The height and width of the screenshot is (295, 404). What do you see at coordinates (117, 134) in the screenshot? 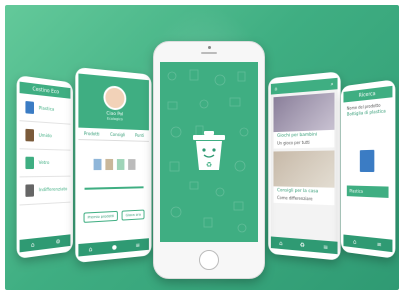
I see `tab-consigli: Consigli` at bounding box center [117, 134].